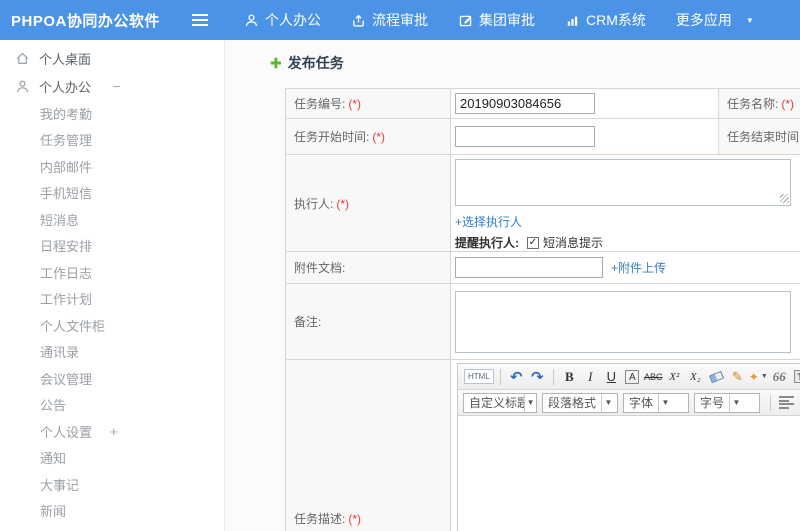 This screenshot has height=531, width=800. I want to click on sidebar-item-personal-office: 个人办公 −, so click(112, 86).